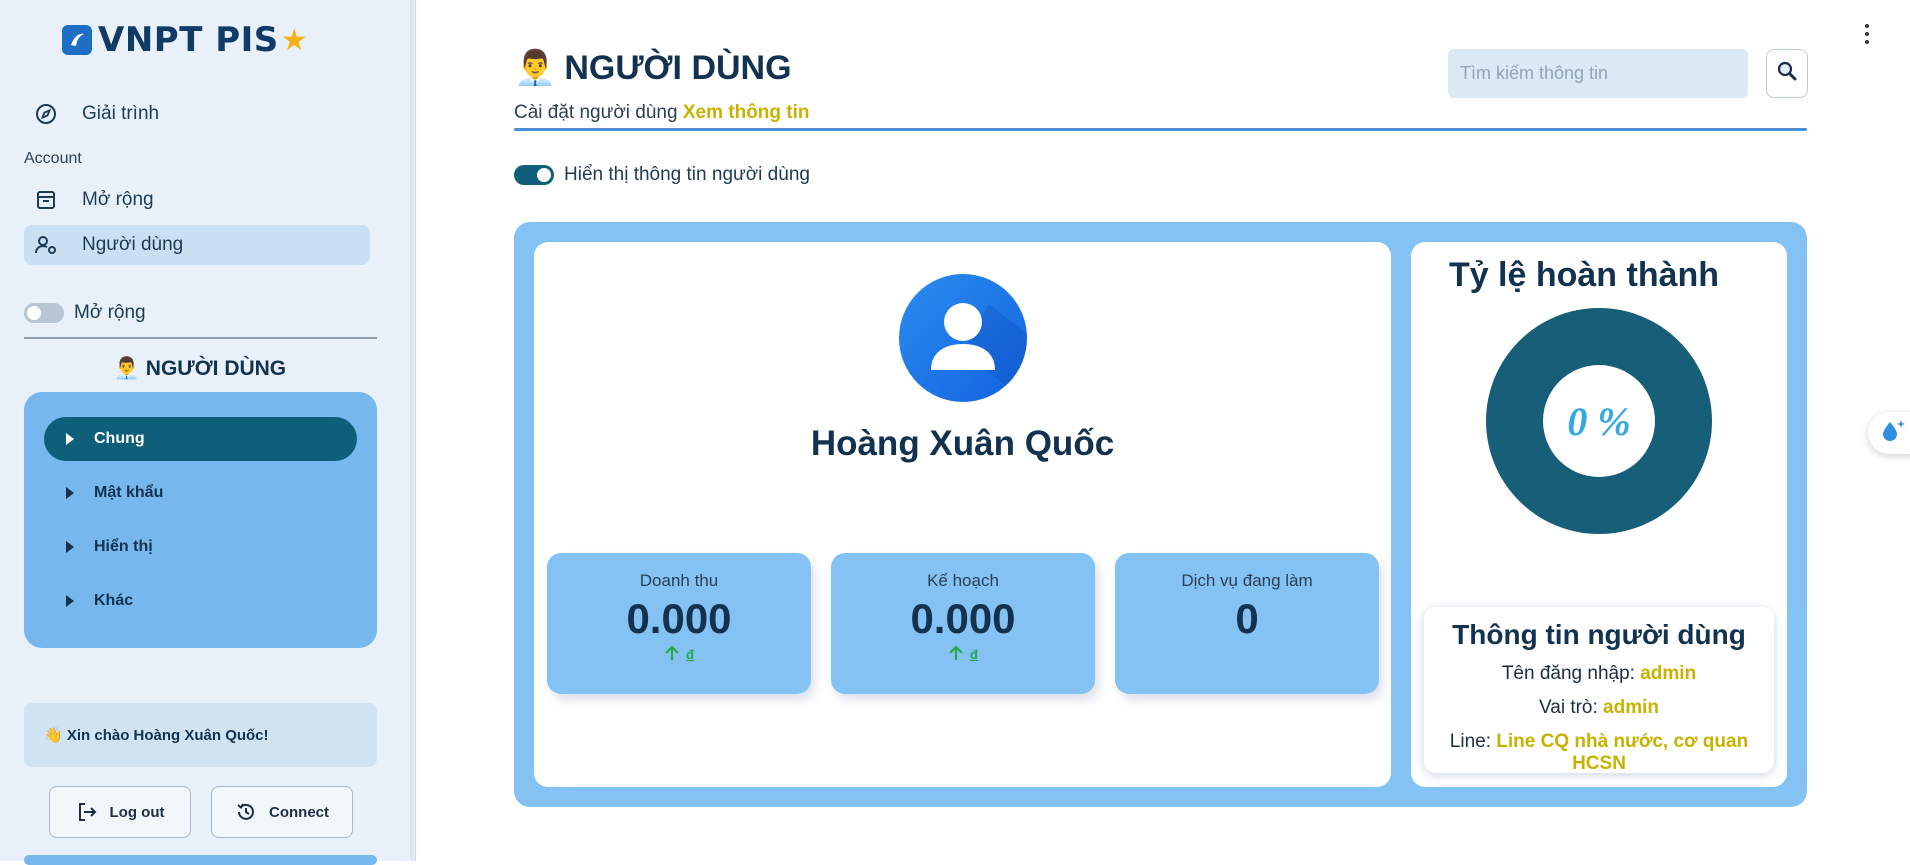  Describe the element at coordinates (414, 430) in the screenshot. I see `sidebar-shadow` at that location.